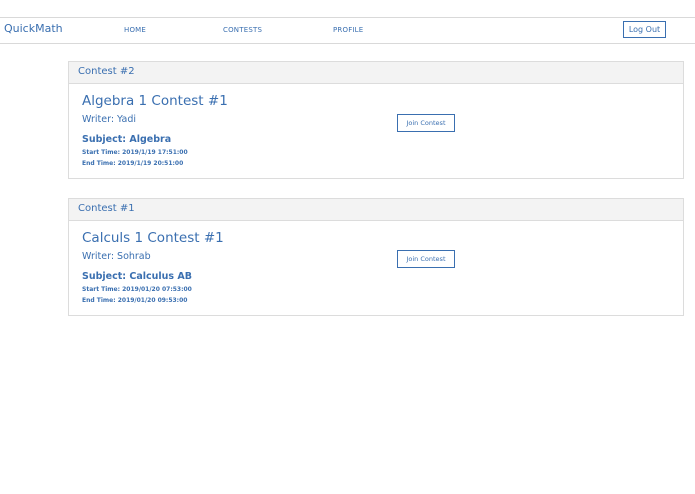  Describe the element at coordinates (137, 289) in the screenshot. I see `contest-start-time: Start Time: 2019/01/20 07:53:00` at that location.